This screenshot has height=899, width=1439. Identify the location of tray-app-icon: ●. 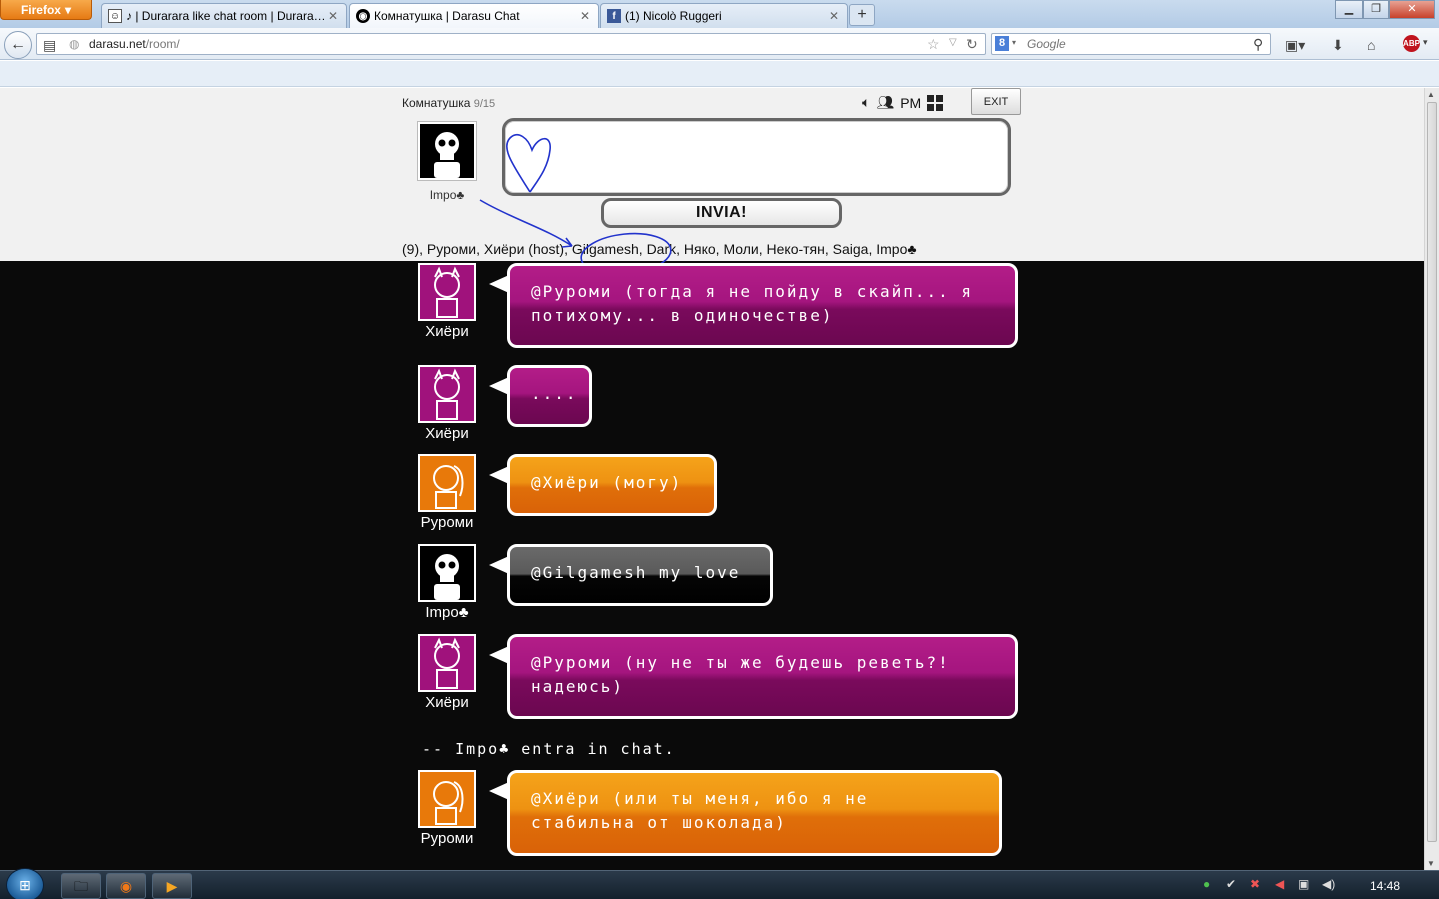
(1206, 884).